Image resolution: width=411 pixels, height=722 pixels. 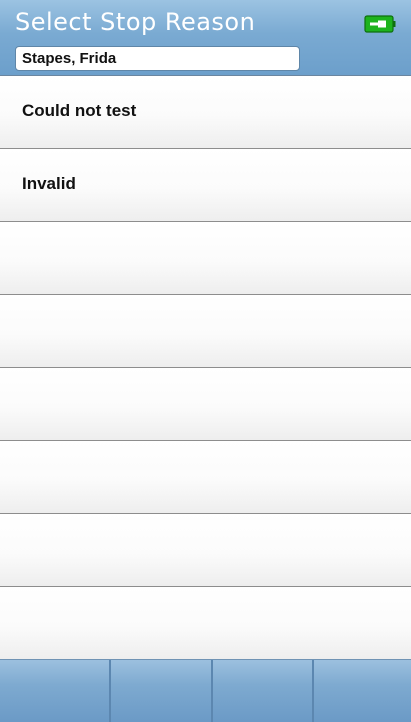 What do you see at coordinates (205, 38) in the screenshot?
I see `title-bar: Select Stop Reason Stapes, Frida` at bounding box center [205, 38].